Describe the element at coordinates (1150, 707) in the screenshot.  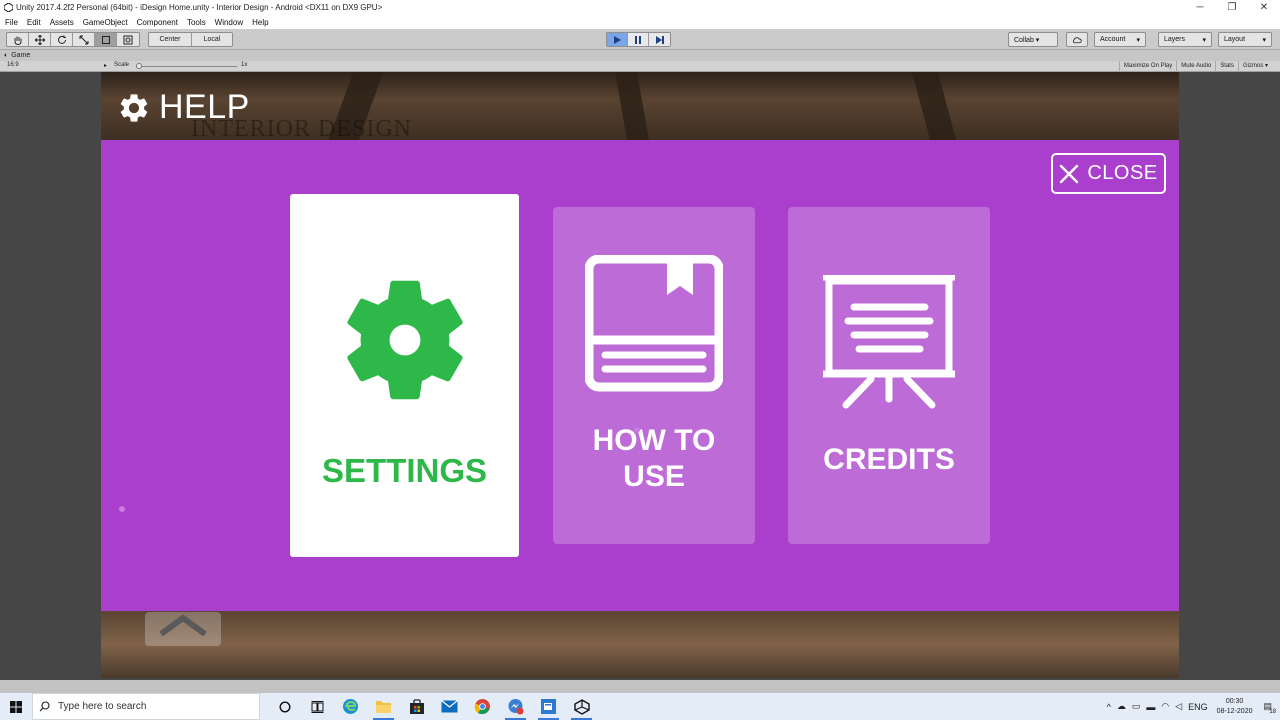
I see `battery-icon: ▬` at that location.